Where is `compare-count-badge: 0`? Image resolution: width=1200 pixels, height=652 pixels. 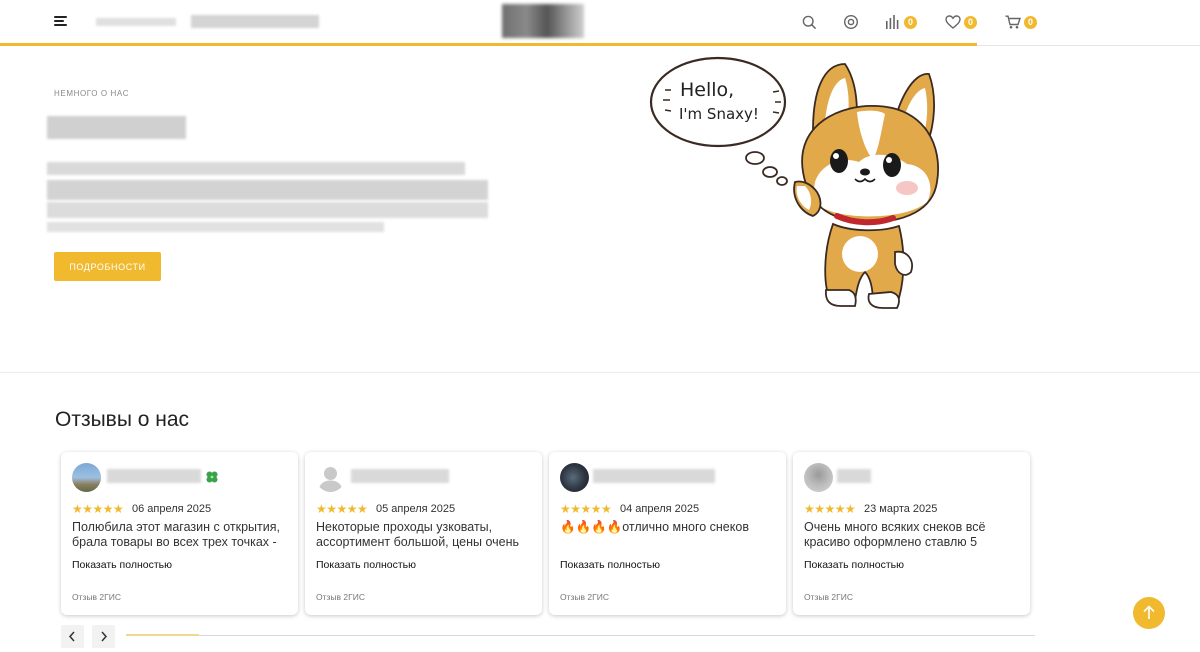 compare-count-badge: 0 is located at coordinates (910, 22).